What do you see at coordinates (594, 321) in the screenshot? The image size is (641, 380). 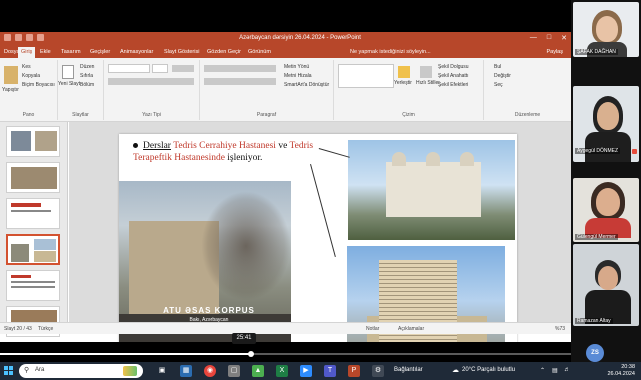 I see `participant-name: Ramazan Altay` at bounding box center [594, 321].